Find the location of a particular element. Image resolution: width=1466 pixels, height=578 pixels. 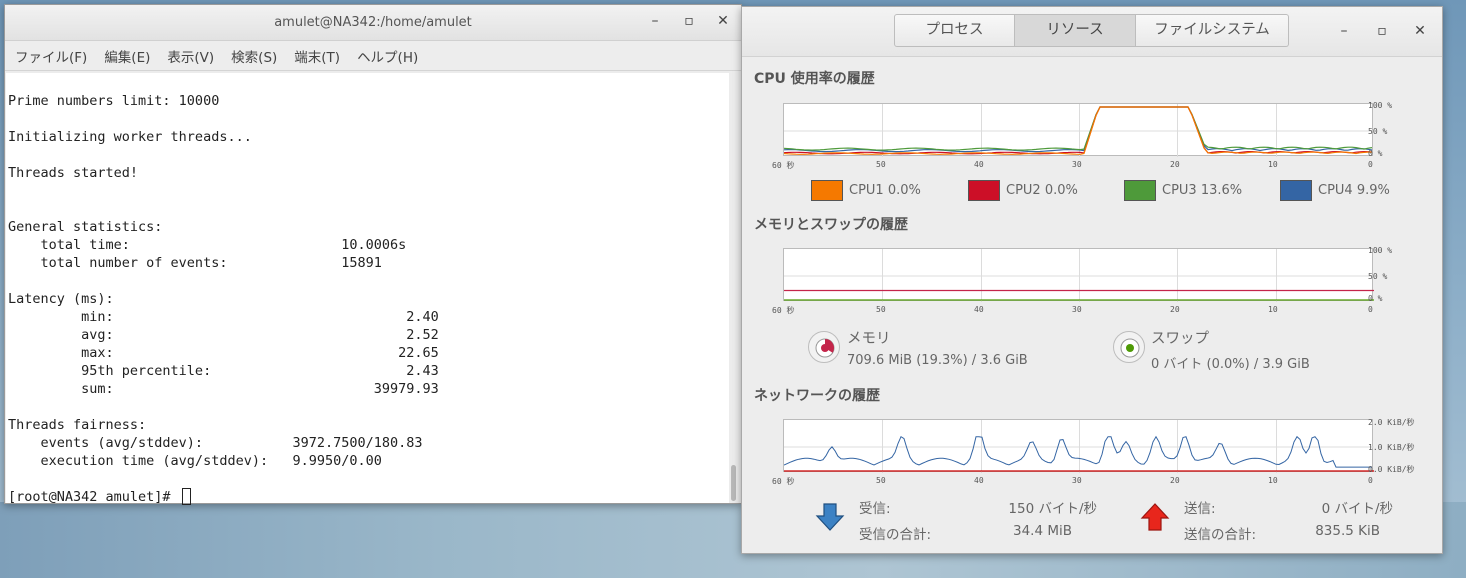

y-tick: 0 % is located at coordinates (1375, 298).